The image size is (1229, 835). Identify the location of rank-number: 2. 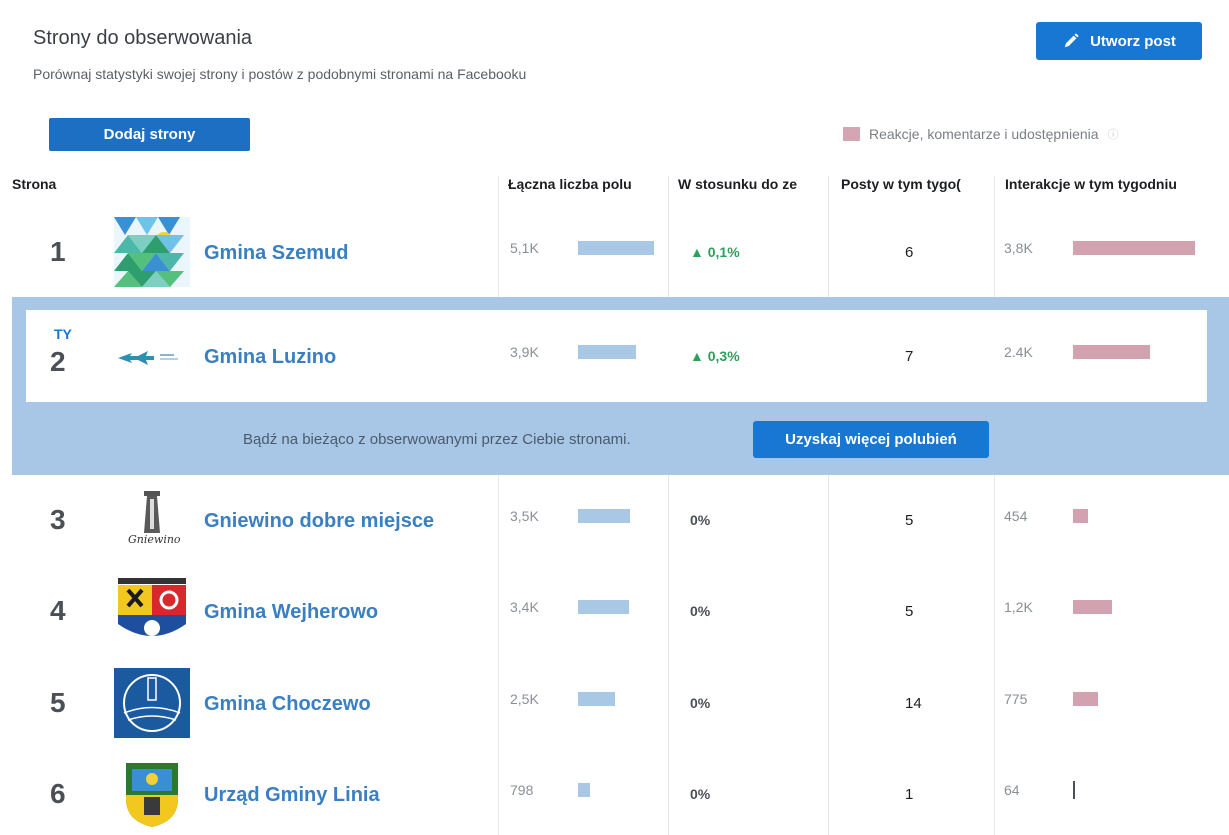
(58, 361).